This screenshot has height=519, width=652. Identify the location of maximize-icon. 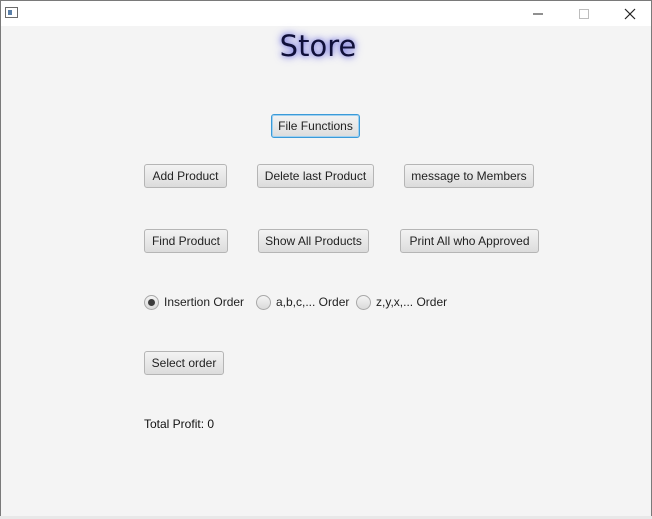
(584, 14).